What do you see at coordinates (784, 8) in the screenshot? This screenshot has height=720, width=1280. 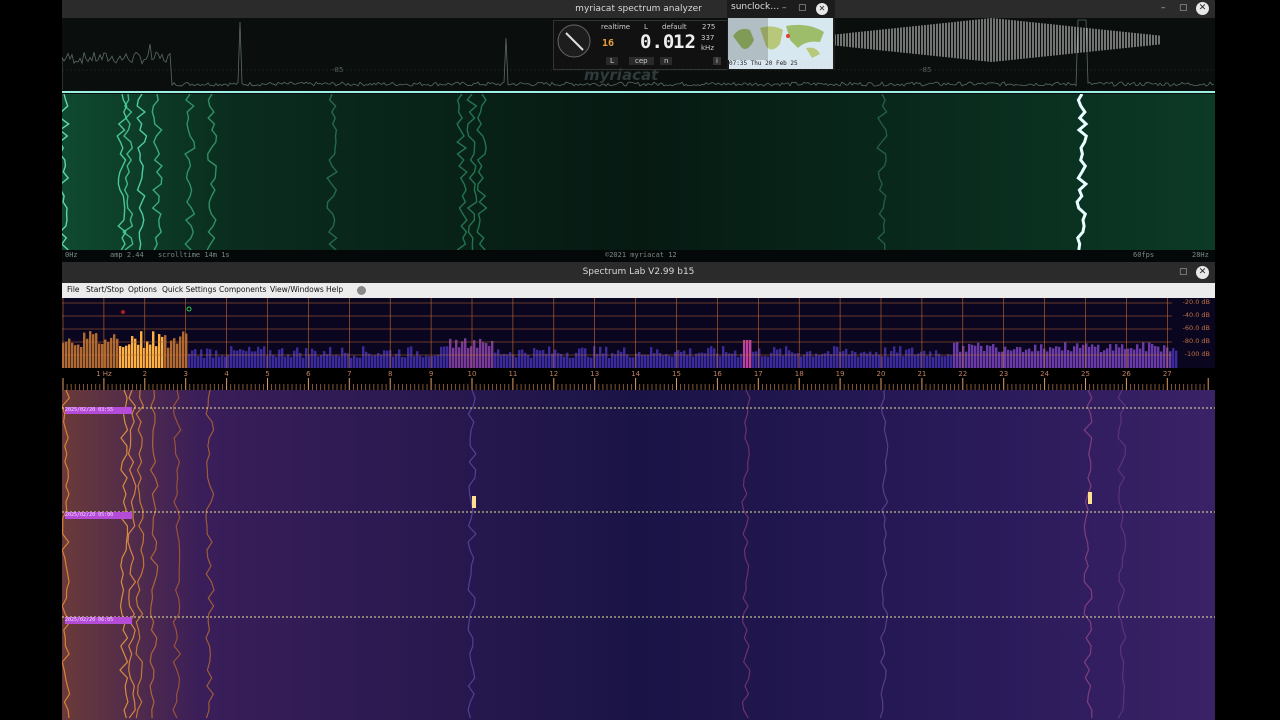 I see `sunclock-minimize-button: –` at bounding box center [784, 8].